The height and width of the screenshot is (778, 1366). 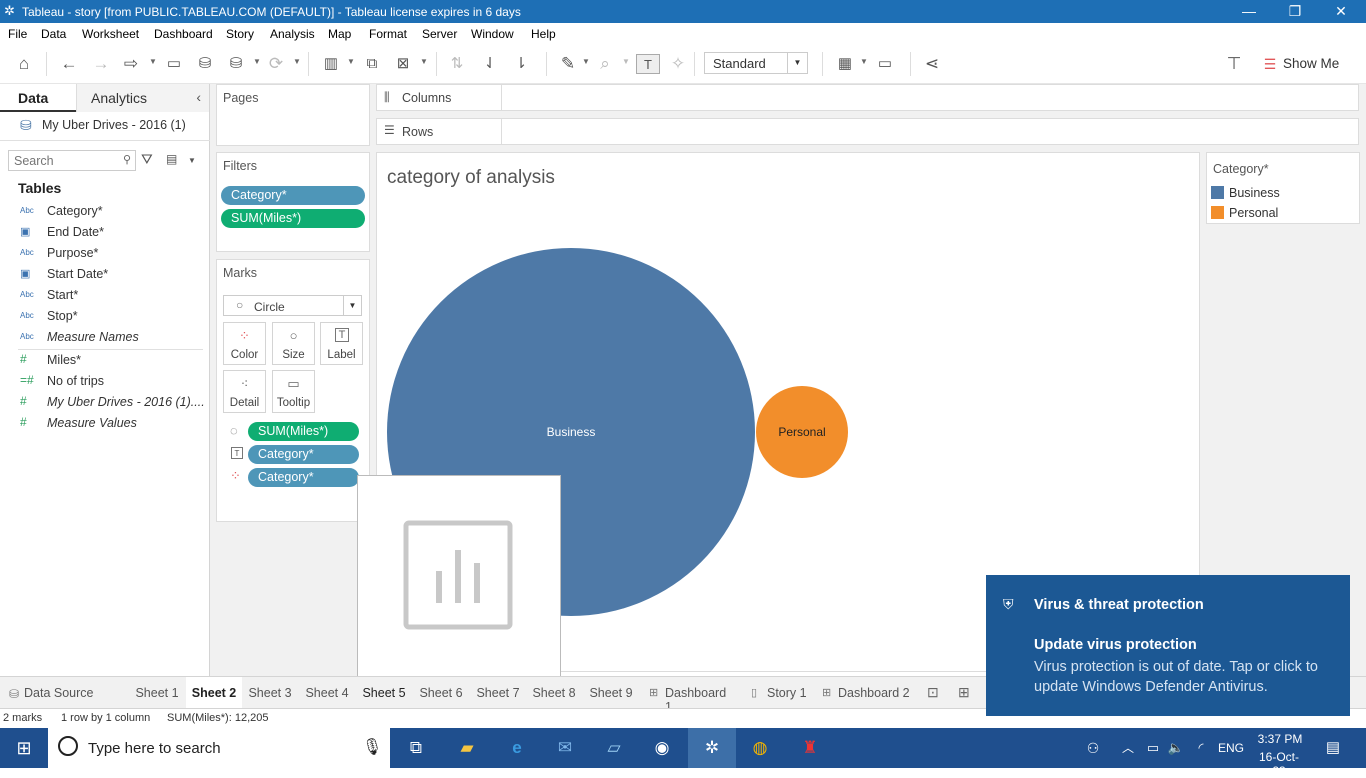 What do you see at coordinates (441, 693) in the screenshot?
I see `tab-sheet-6: Sheet 6` at bounding box center [441, 693].